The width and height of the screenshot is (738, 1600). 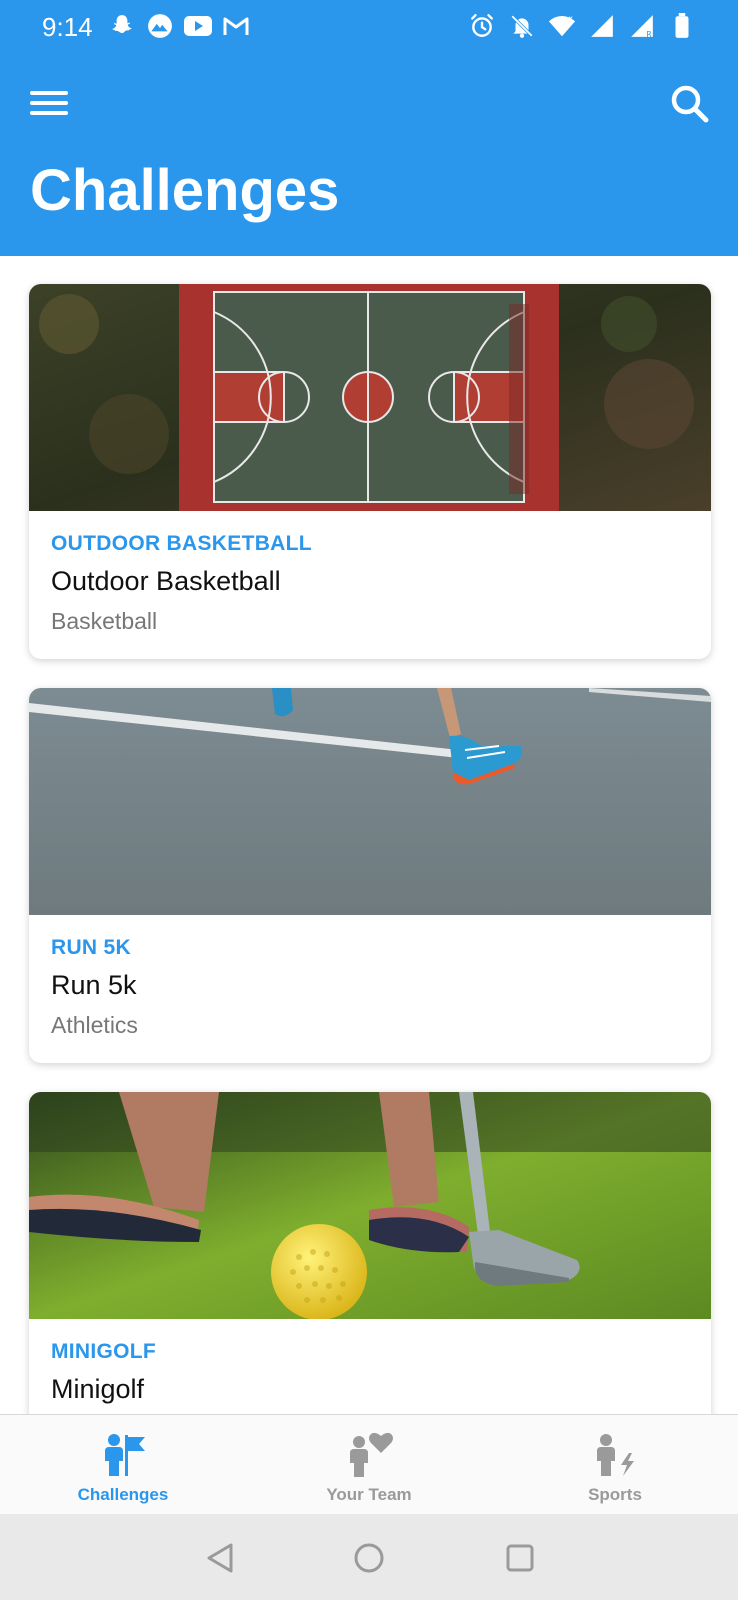 What do you see at coordinates (690, 104) in the screenshot?
I see `search-icon` at bounding box center [690, 104].